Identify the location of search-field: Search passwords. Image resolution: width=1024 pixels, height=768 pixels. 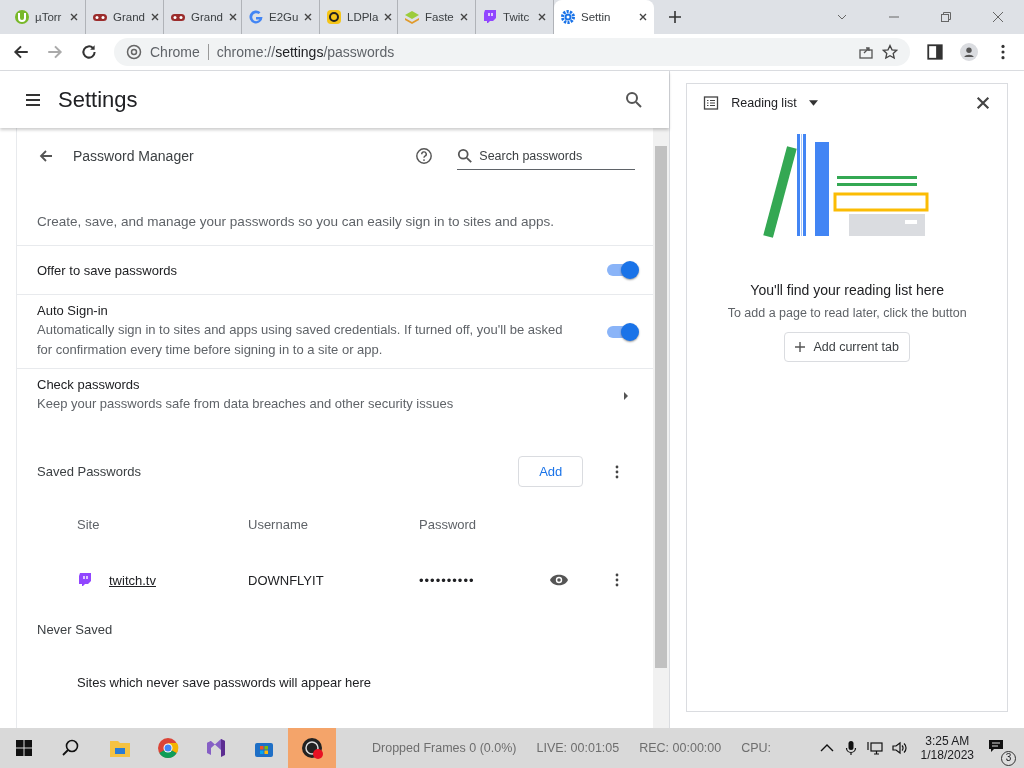
(554, 155).